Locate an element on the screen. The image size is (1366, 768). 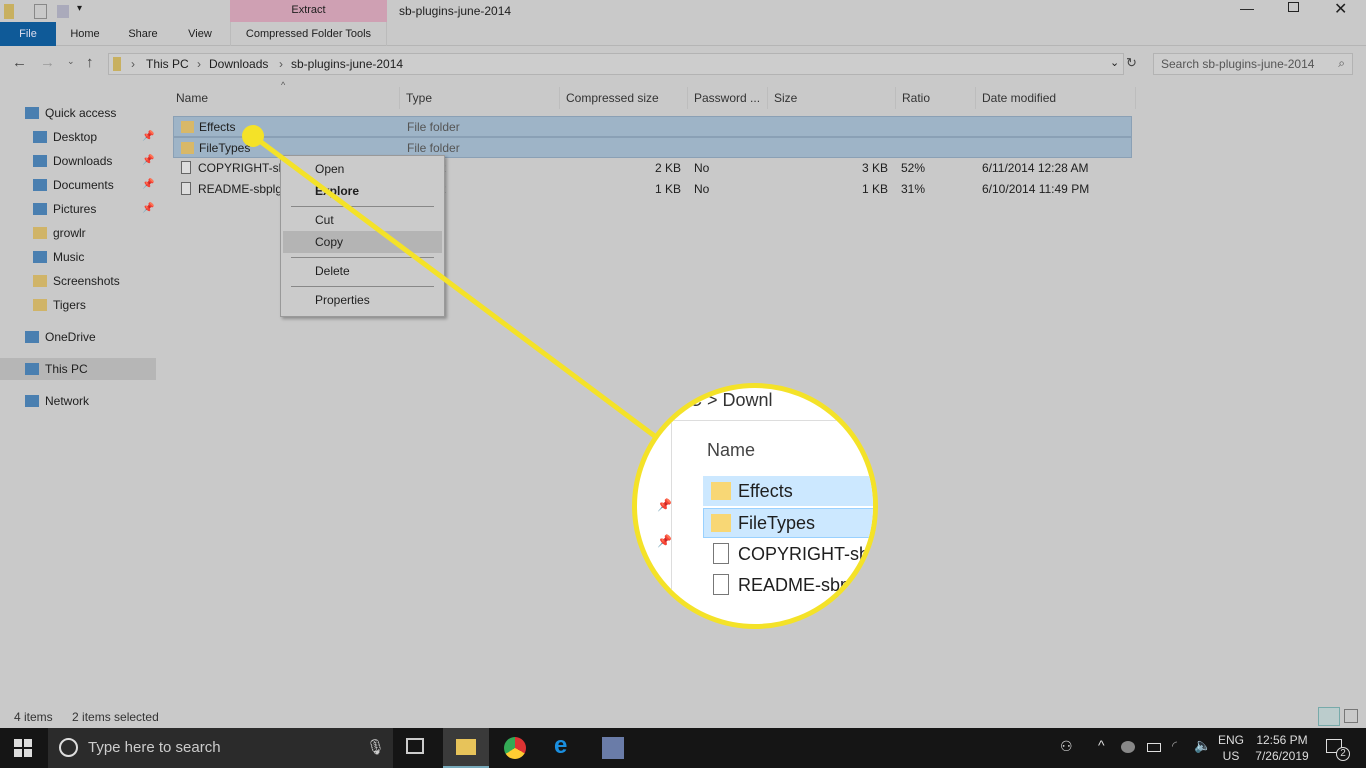
magnified-row: FileTypes is located at coordinates (777, 523).